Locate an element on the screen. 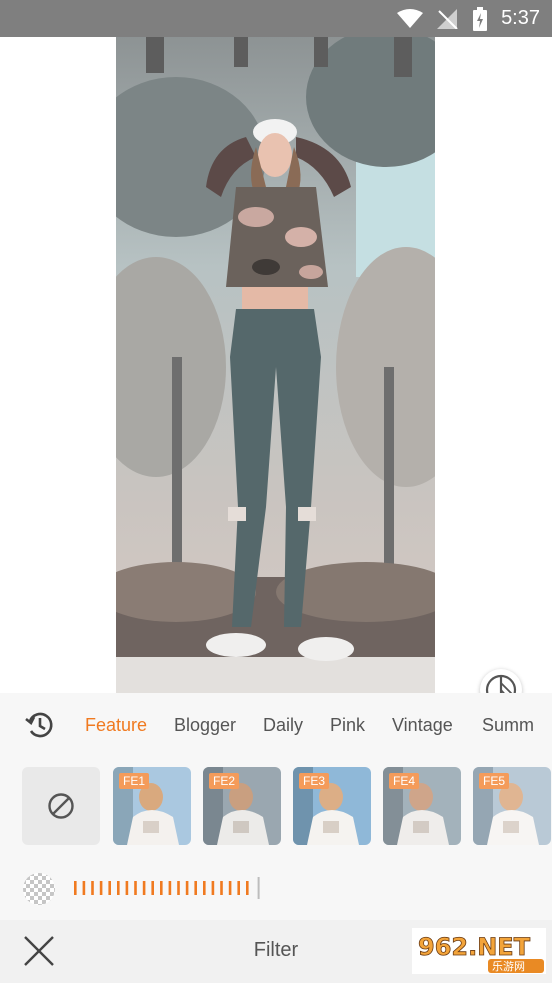  history-button is located at coordinates (40, 725).